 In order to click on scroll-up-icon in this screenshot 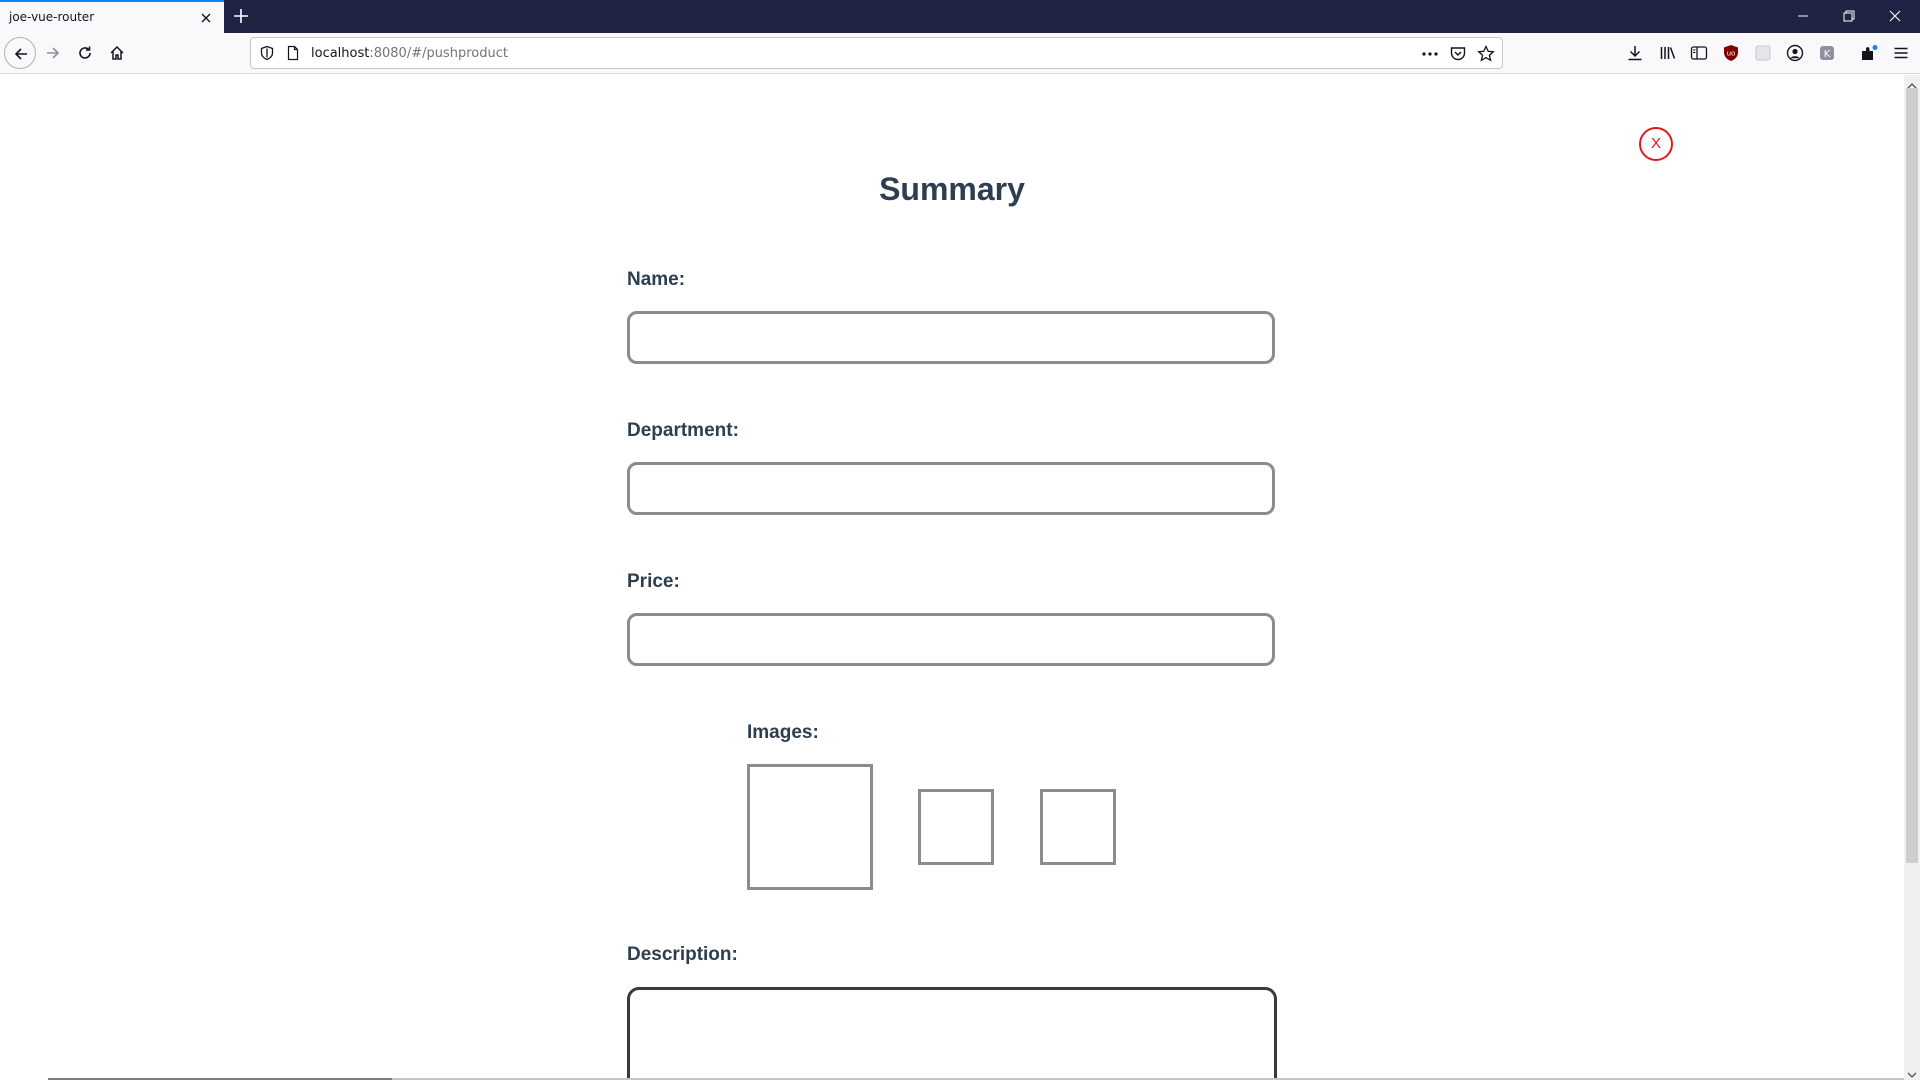, I will do `click(1912, 83)`.